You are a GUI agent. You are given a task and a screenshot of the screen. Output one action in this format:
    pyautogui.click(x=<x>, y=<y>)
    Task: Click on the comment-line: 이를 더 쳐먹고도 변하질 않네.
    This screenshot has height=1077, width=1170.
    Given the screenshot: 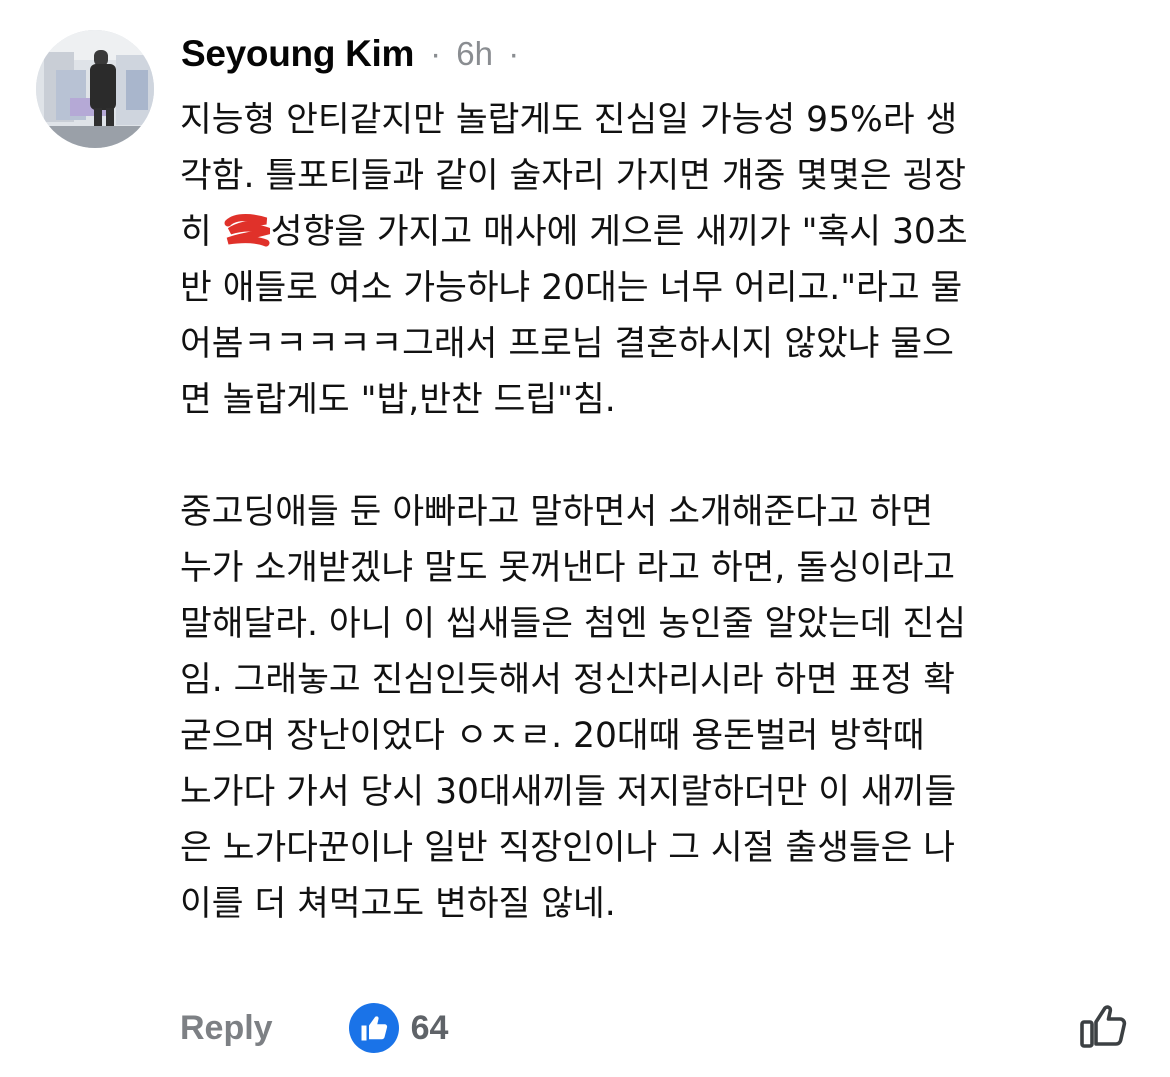 What is the action you would take?
    pyautogui.click(x=398, y=904)
    